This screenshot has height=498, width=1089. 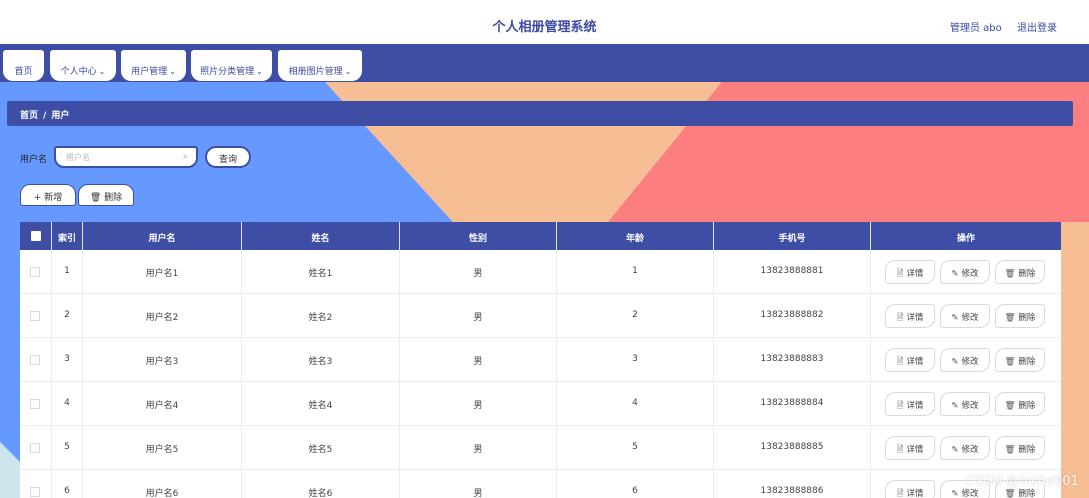 I want to click on cell-name: 姓名6, so click(x=321, y=484).